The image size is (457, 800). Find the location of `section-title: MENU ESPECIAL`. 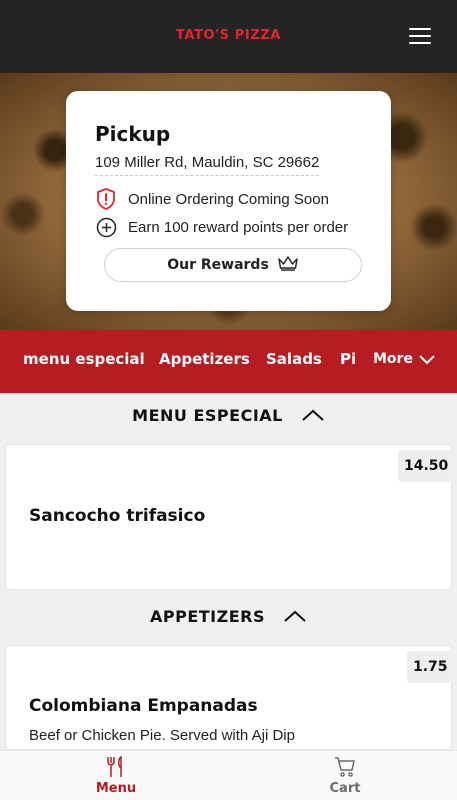

section-title: MENU ESPECIAL is located at coordinates (207, 415).